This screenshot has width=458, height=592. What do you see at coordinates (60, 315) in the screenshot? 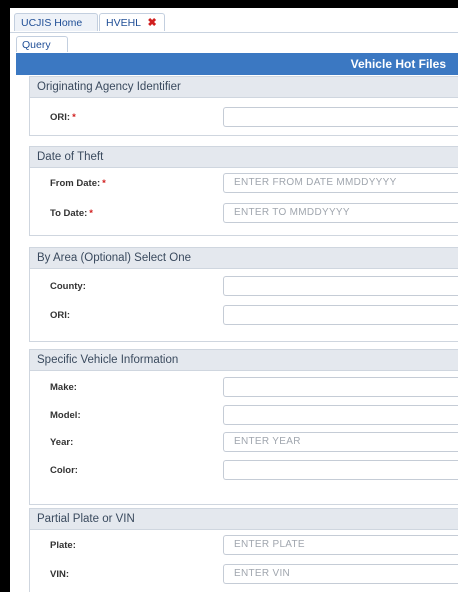
I see `area-ori-label: ORI:` at bounding box center [60, 315].